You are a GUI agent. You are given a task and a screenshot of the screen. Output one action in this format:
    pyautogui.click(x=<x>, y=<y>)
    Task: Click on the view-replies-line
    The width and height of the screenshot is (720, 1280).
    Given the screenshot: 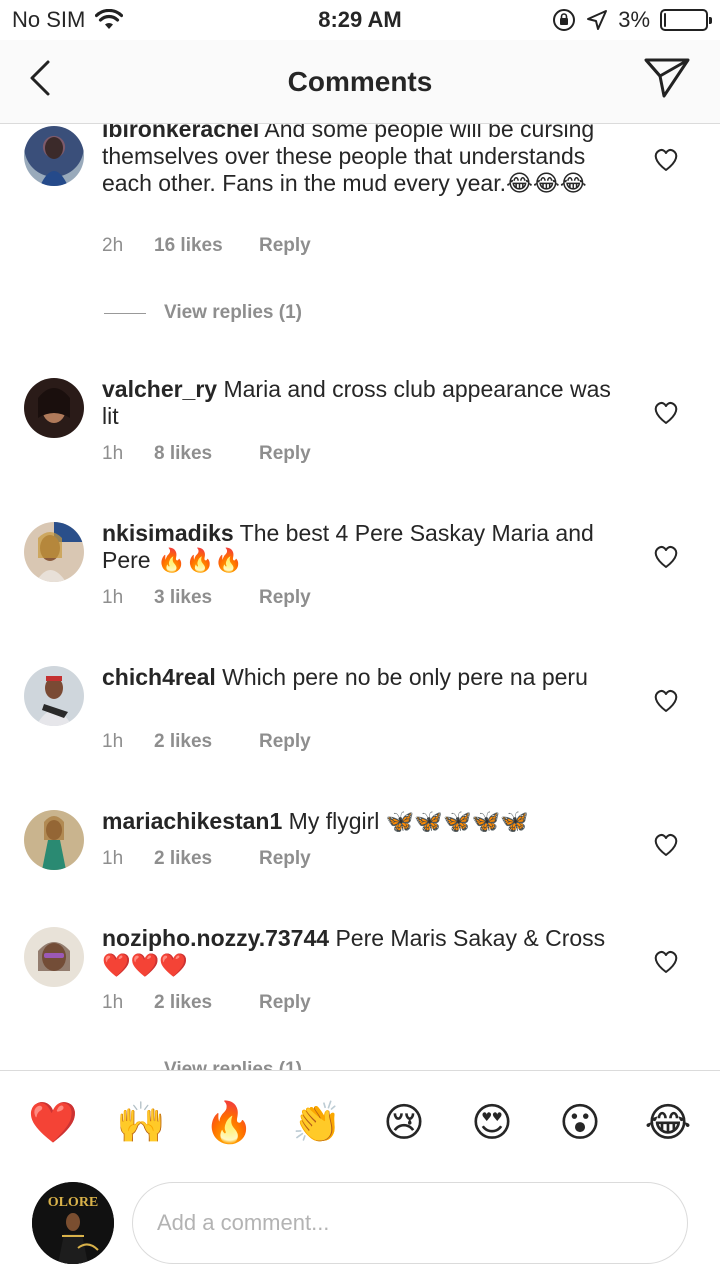 What is the action you would take?
    pyautogui.click(x=125, y=313)
    